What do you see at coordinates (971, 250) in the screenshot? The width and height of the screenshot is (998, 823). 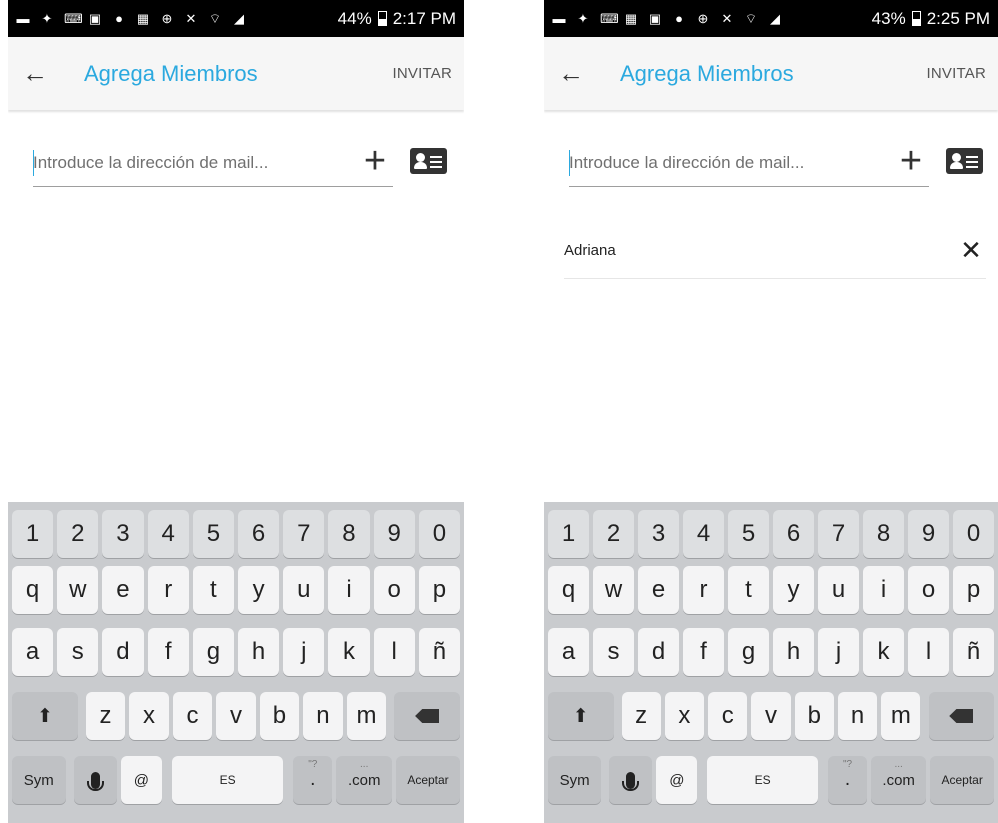 I see `remove-close-icon: ✕` at bounding box center [971, 250].